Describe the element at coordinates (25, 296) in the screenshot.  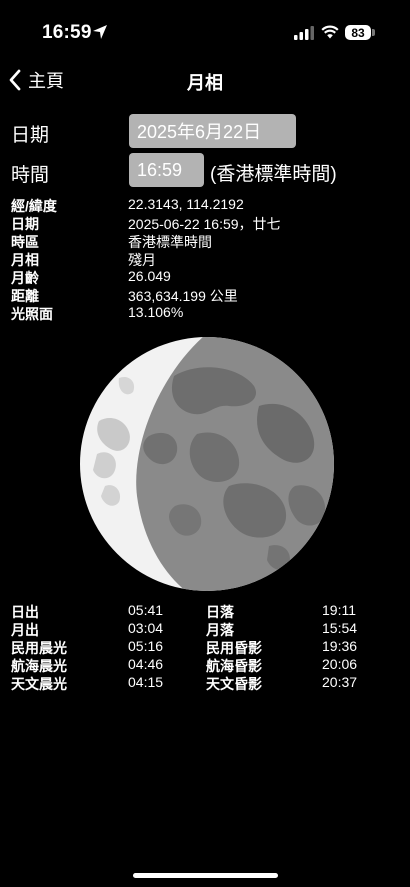
I see `info-label-distance: 距離` at that location.